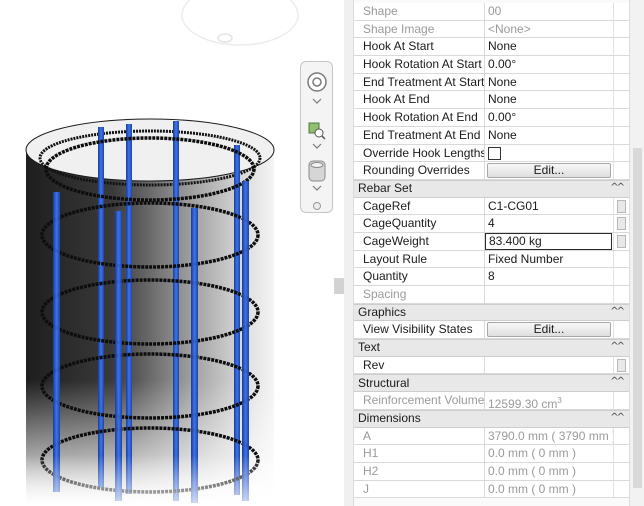 The width and height of the screenshot is (644, 506). I want to click on section-header-dimensions: Dimensions ^^, so click(491, 418).